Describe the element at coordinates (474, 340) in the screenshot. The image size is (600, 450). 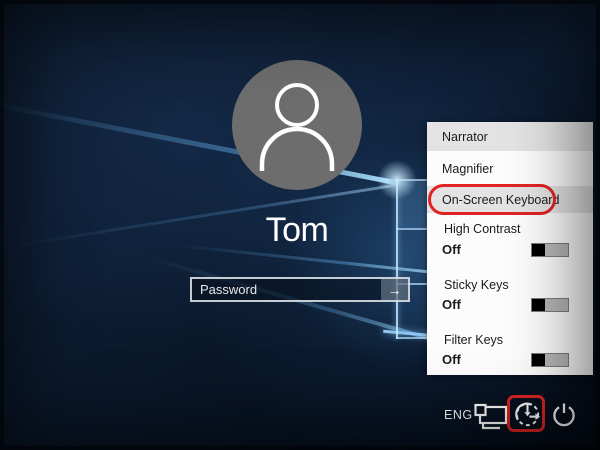
I see `toggle-label-filter-keys: Filter Keys` at that location.